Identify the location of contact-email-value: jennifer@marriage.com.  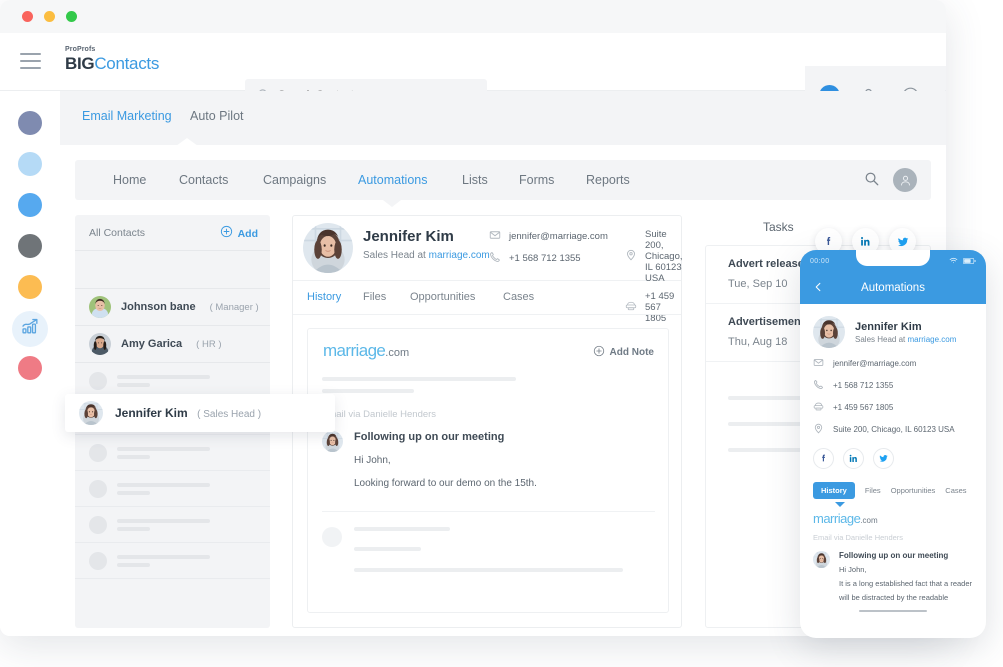
(558, 236).